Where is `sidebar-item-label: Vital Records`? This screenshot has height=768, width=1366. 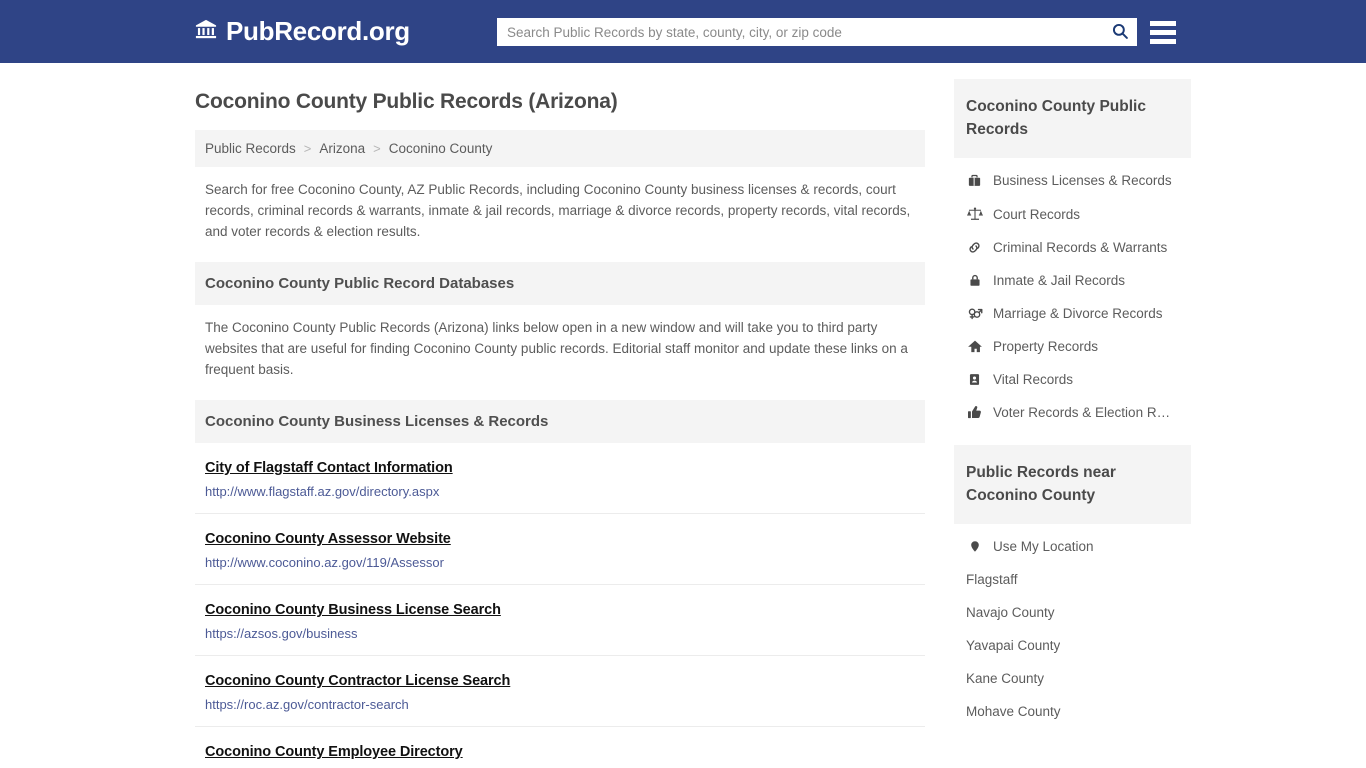
sidebar-item-label: Vital Records is located at coordinates (1033, 379).